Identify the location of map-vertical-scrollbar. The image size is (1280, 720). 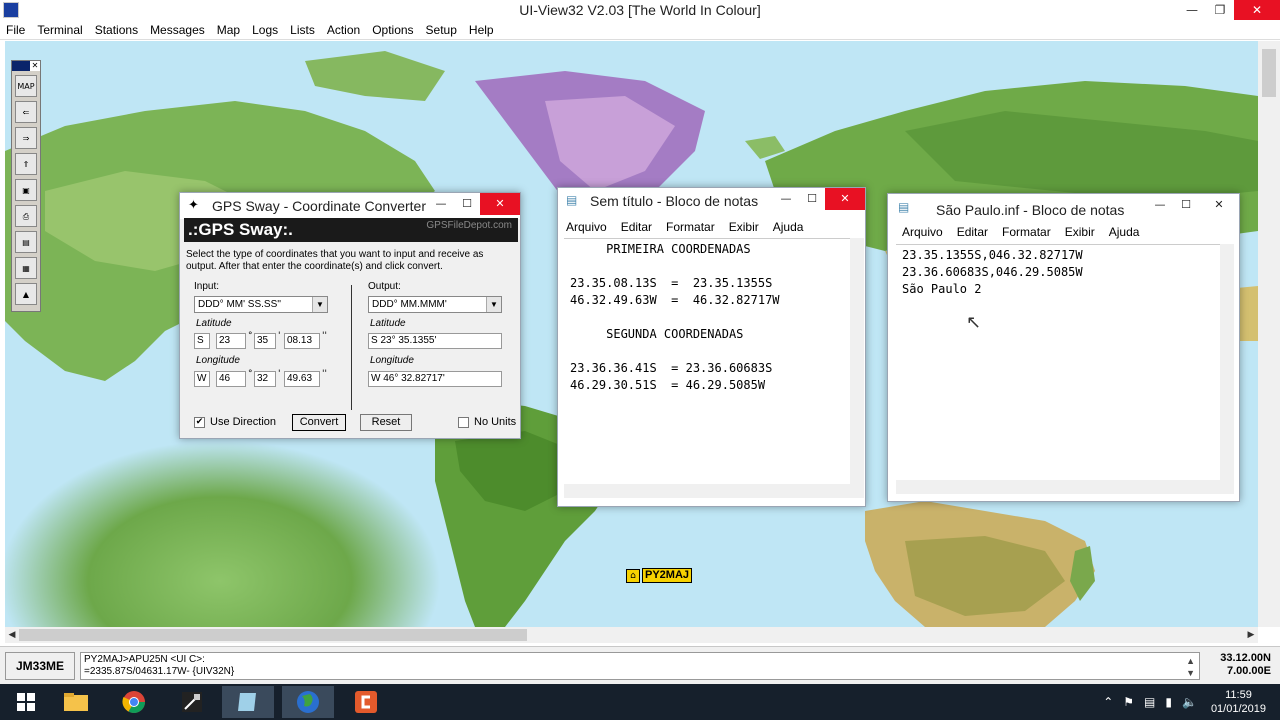
(1269, 334).